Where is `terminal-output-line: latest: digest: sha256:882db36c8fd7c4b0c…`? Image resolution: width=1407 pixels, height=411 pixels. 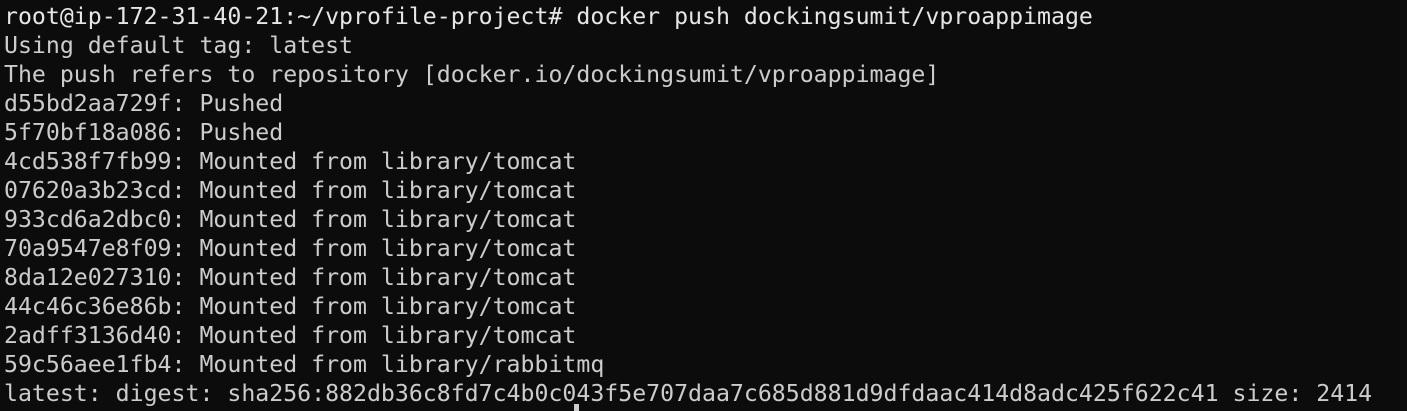
terminal-output-line: latest: digest: sha256:882db36c8fd7c4b0c… is located at coordinates (688, 393).